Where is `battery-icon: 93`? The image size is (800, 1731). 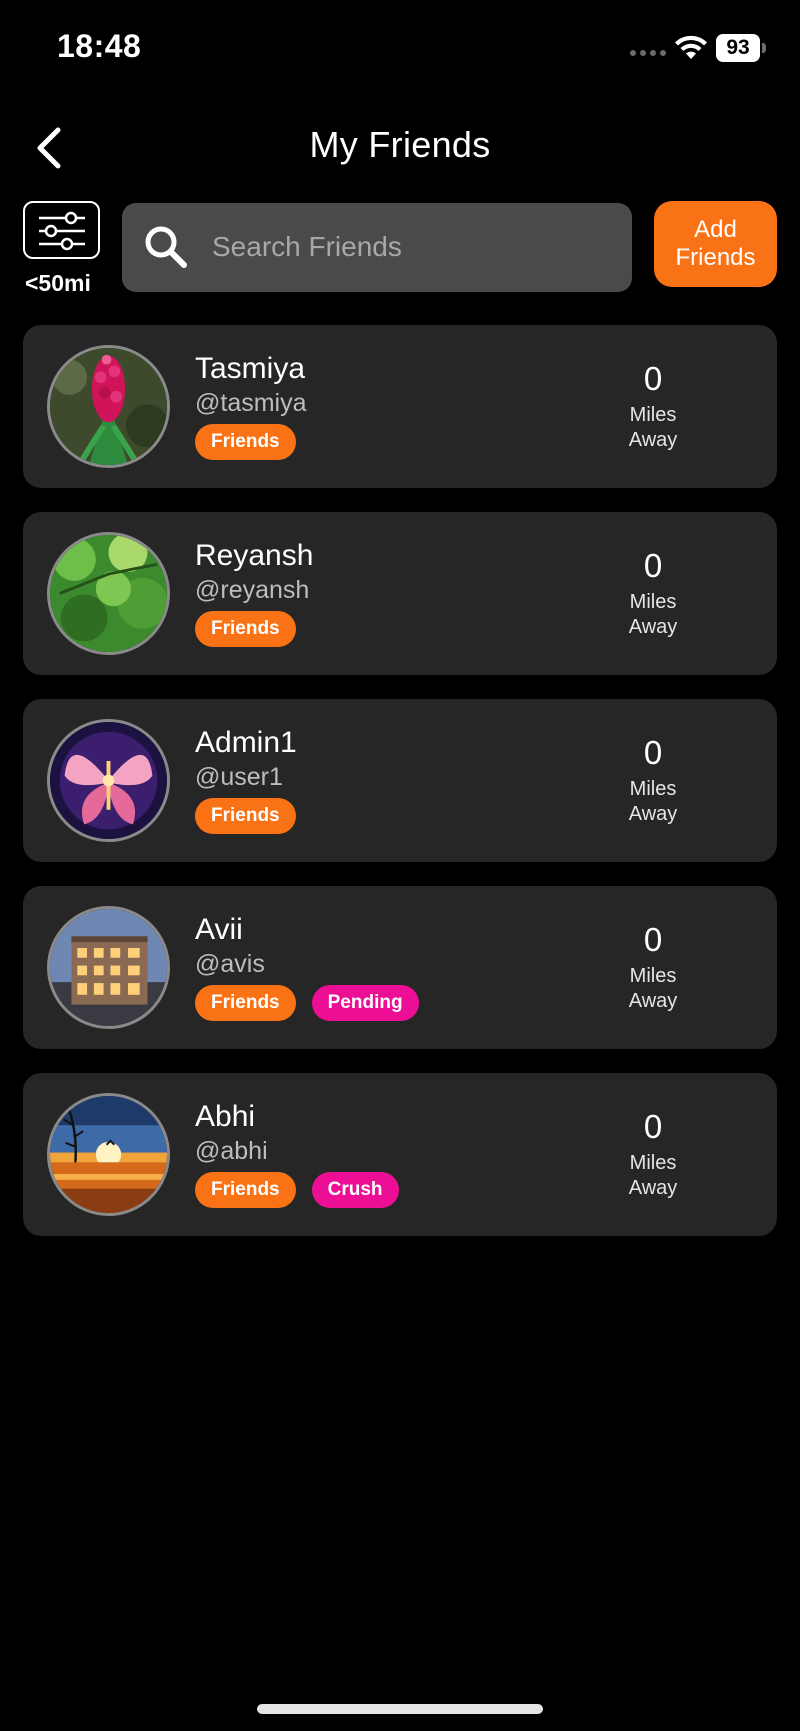 battery-icon: 93 is located at coordinates (741, 48).